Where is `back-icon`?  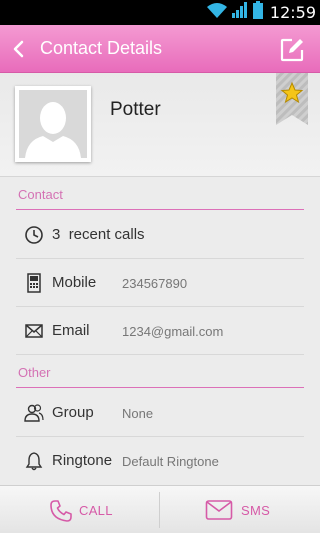 back-icon is located at coordinates (19, 52).